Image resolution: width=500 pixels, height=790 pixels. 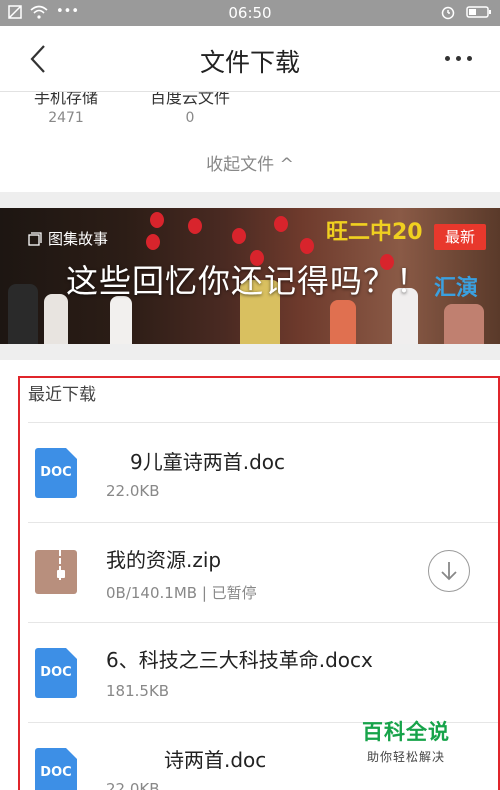 What do you see at coordinates (56, 572) in the screenshot?
I see `zip-file-icon` at bounding box center [56, 572].